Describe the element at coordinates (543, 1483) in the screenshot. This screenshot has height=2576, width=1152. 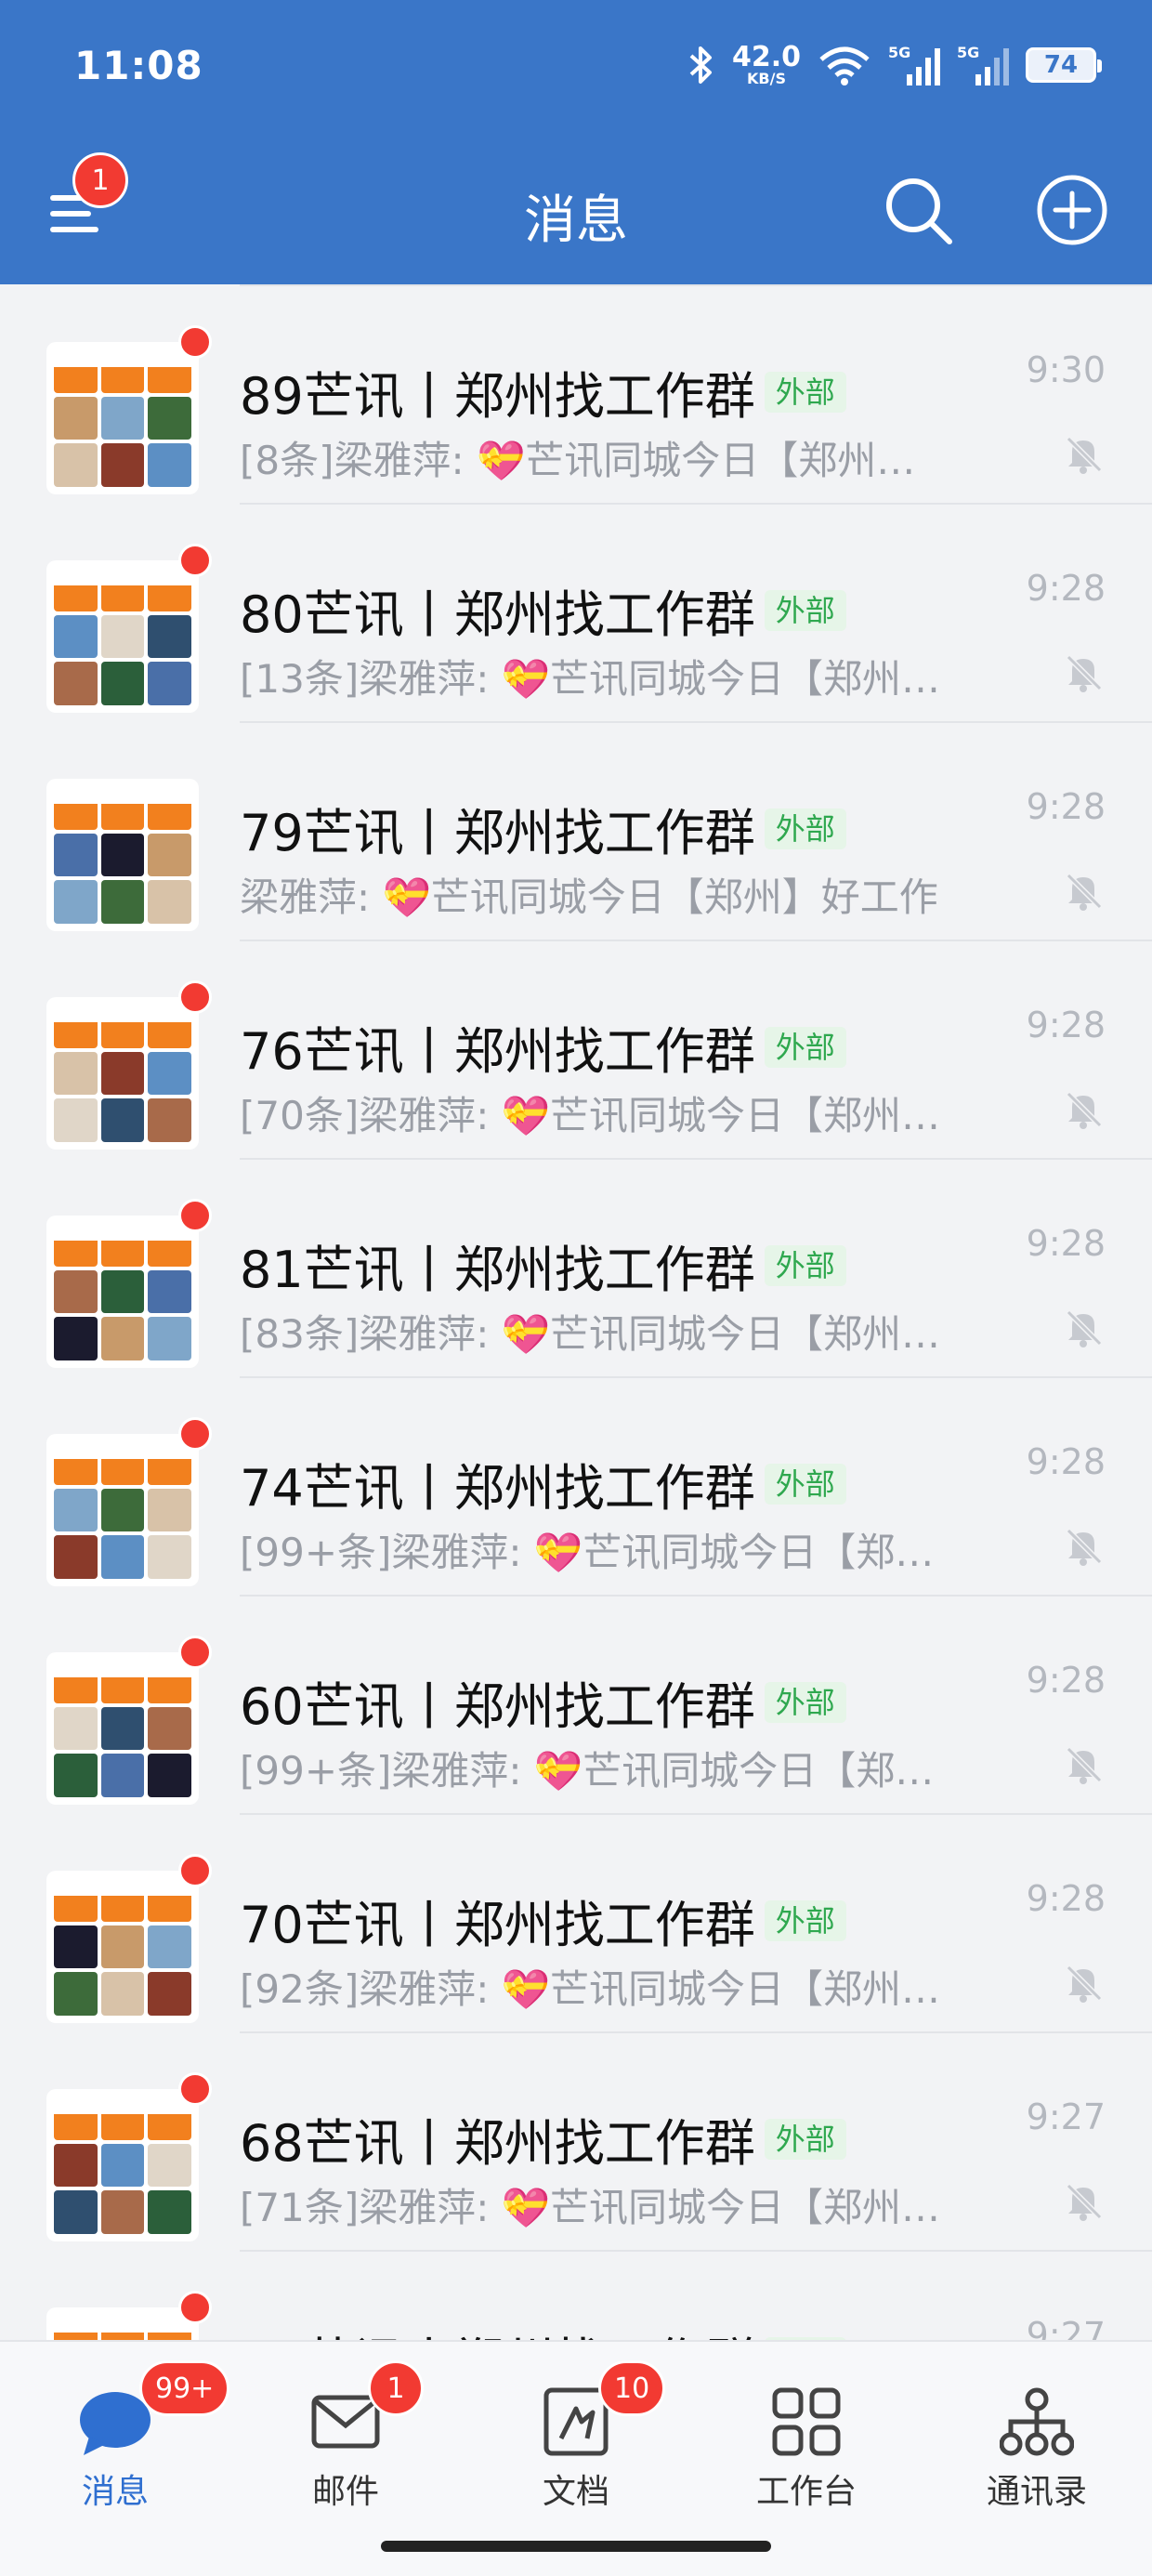
I see `conversation-title: 74芒讯丨郑州找工作群 外部` at that location.